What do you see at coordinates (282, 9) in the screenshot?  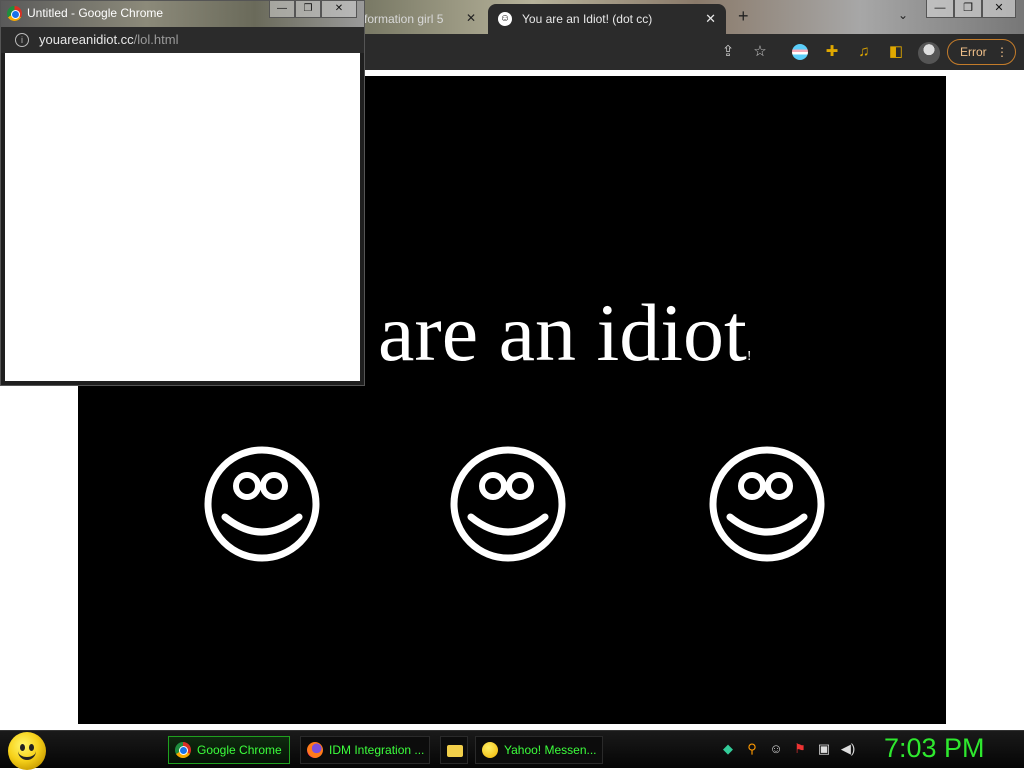 I see `popup-minimize-button: —` at bounding box center [282, 9].